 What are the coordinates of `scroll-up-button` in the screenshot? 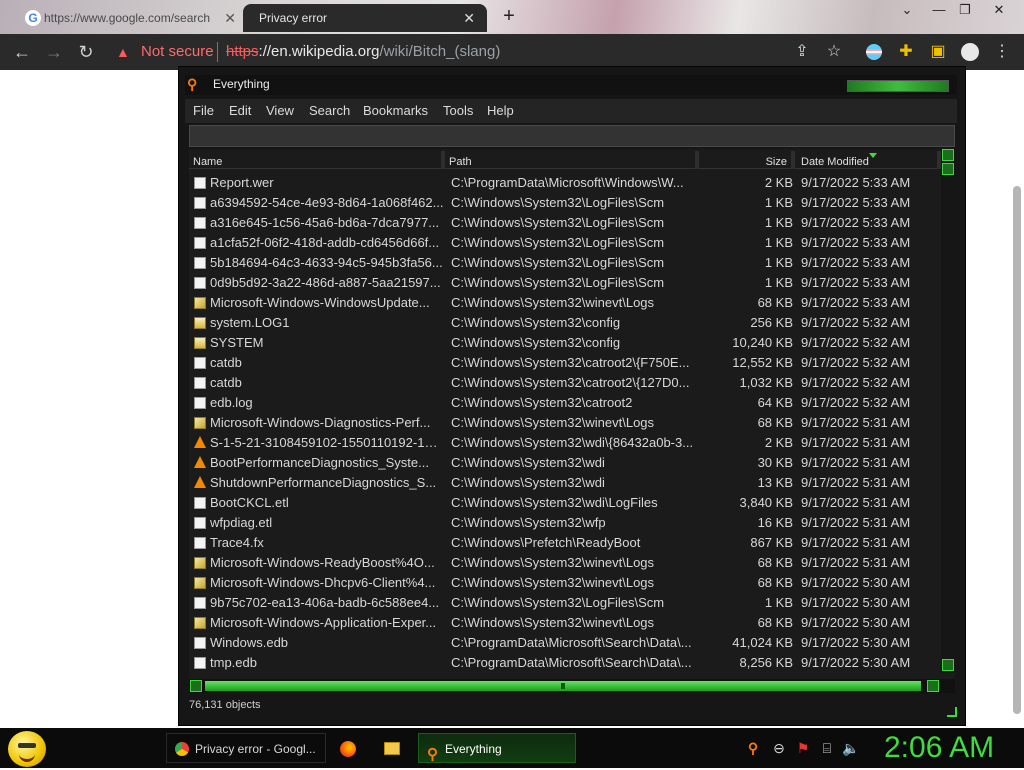 It's located at (948, 155).